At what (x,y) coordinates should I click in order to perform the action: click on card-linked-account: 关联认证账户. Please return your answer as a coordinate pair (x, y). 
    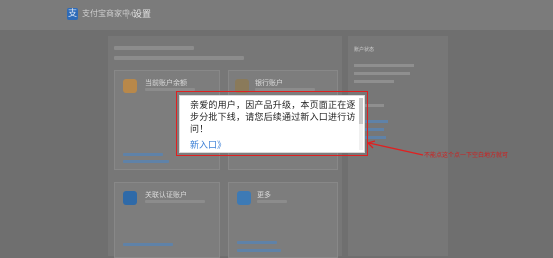
    Looking at the image, I should click on (167, 220).